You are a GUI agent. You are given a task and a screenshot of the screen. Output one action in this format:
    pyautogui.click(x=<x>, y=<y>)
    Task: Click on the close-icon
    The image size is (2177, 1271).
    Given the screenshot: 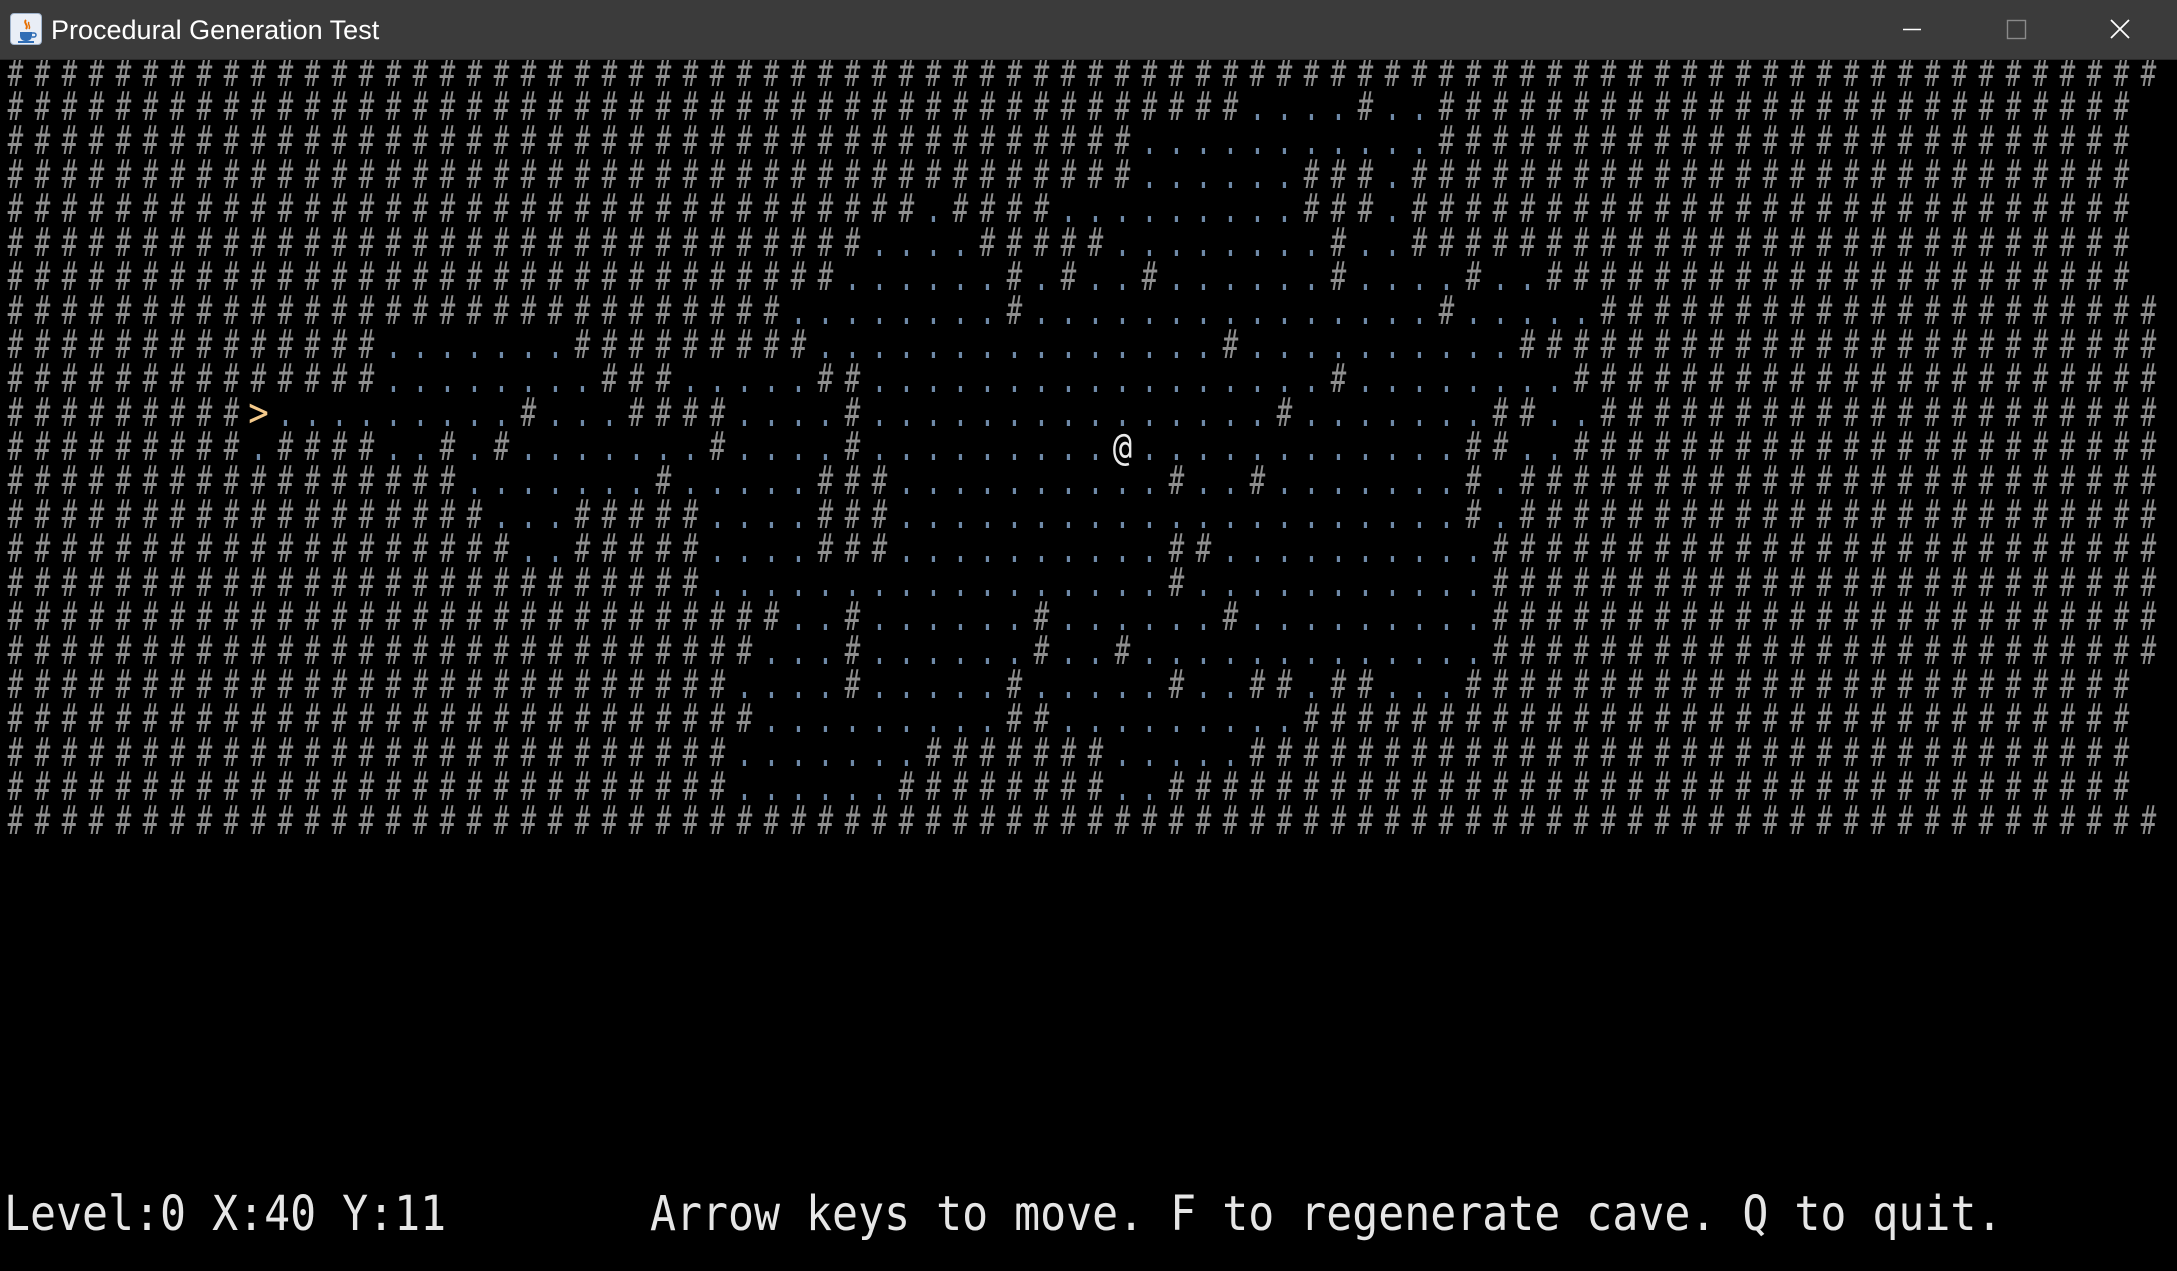 What is the action you would take?
    pyautogui.click(x=2120, y=29)
    